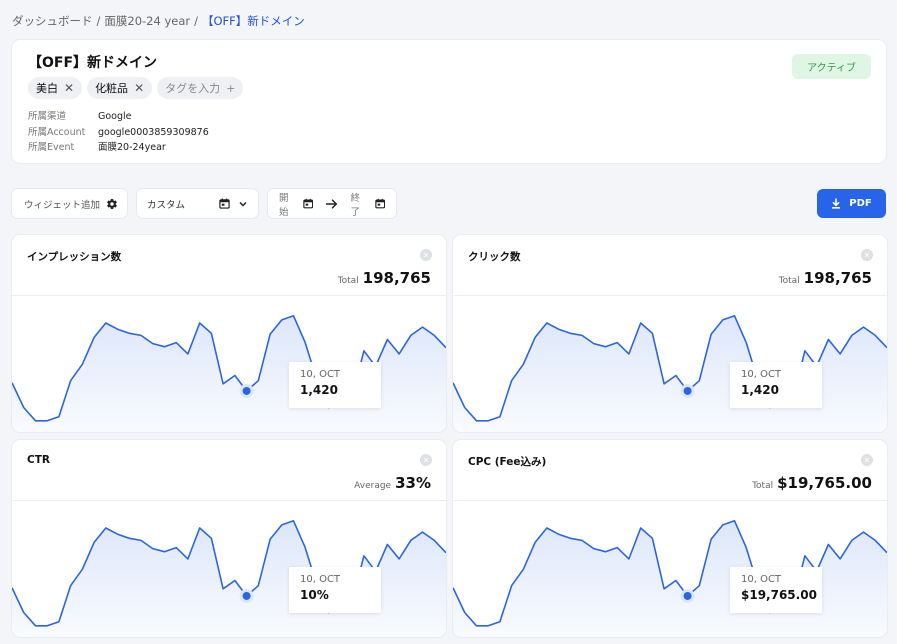  What do you see at coordinates (413, 483) in the screenshot?
I see `summary-value: 33%` at bounding box center [413, 483].